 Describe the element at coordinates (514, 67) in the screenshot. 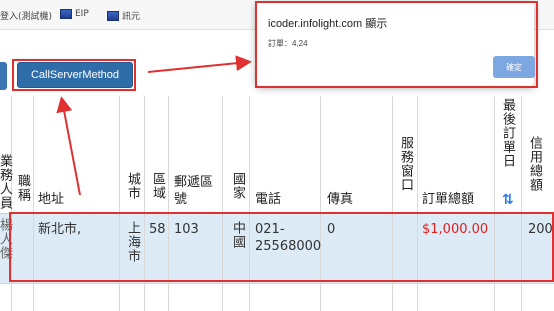

I see `ok-button: 確定` at that location.